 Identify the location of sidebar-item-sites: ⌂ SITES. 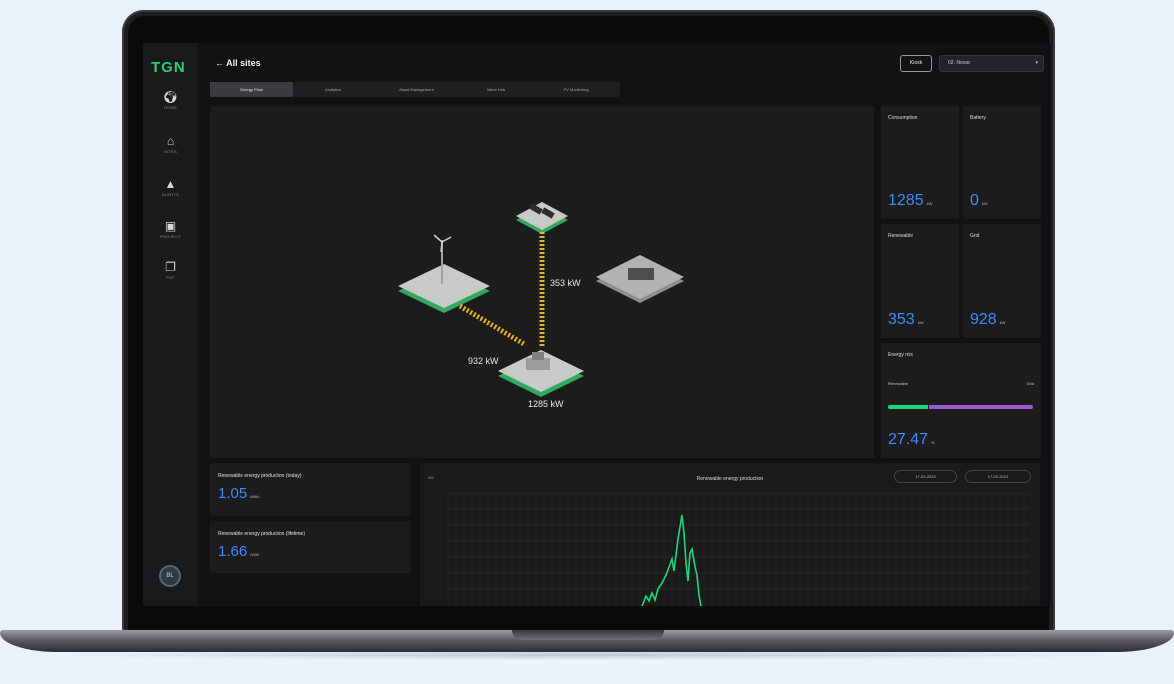
(170, 144).